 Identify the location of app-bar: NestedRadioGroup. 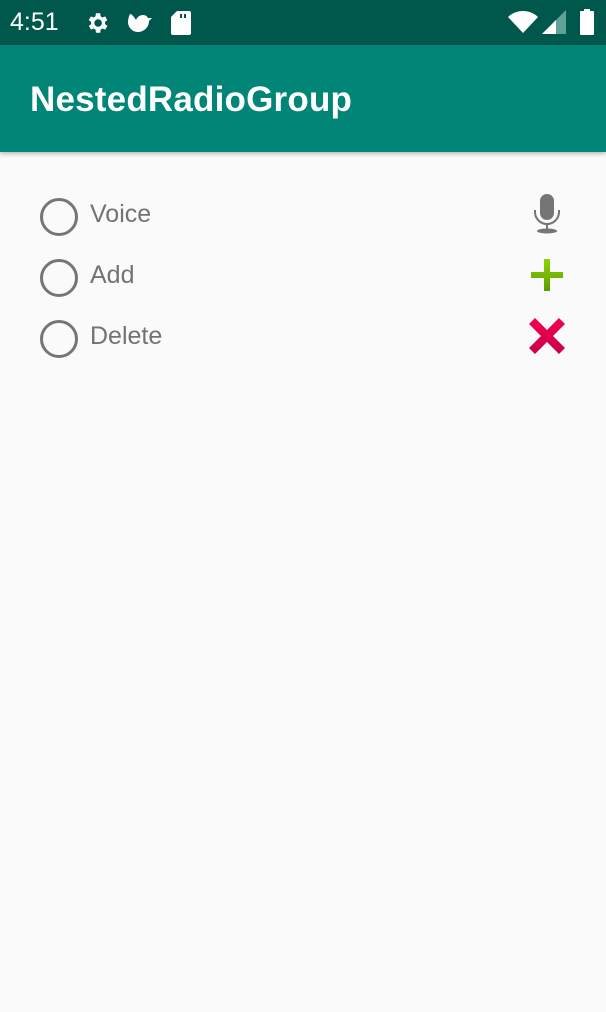
(303, 98).